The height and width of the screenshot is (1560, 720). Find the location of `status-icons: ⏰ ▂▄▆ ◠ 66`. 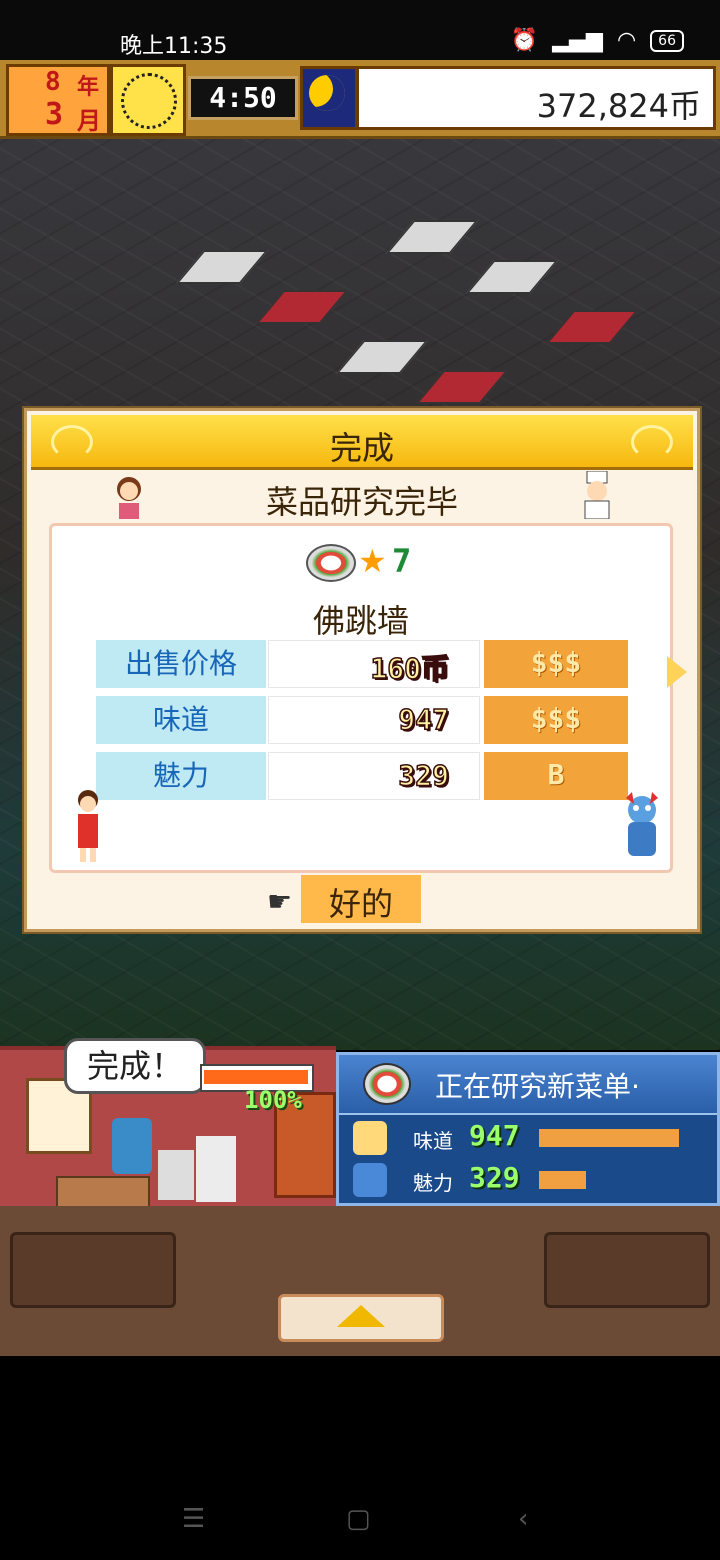

status-icons: ⏰ ▂▄▆ ◠ 66 is located at coordinates (597, 40).